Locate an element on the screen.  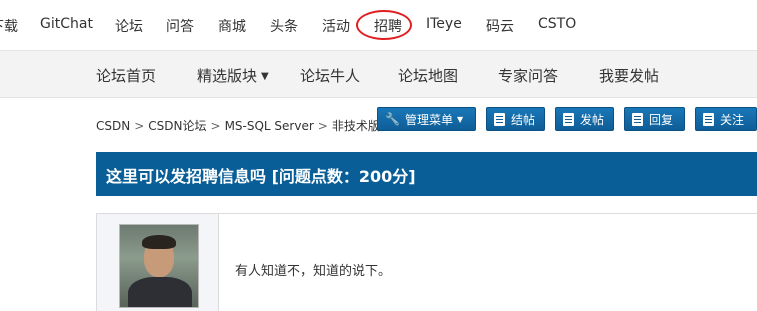
close-thread-label: 结帖 is located at coordinates (523, 119).